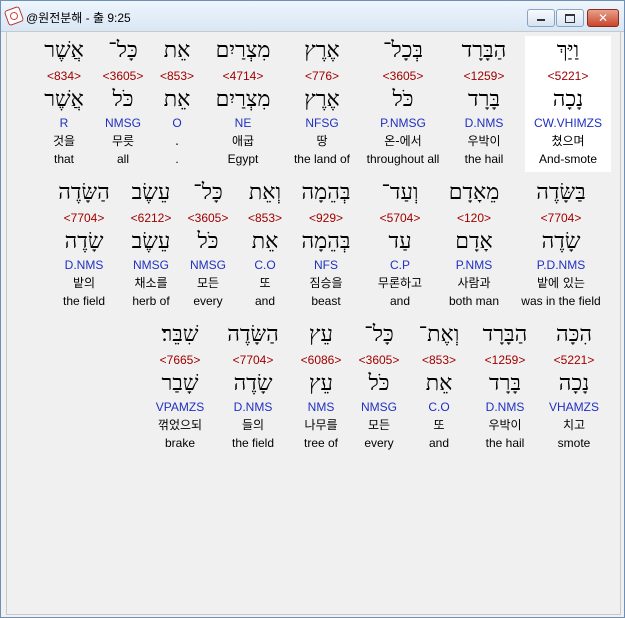 The width and height of the screenshot is (625, 618). I want to click on app-icon, so click(14, 16).